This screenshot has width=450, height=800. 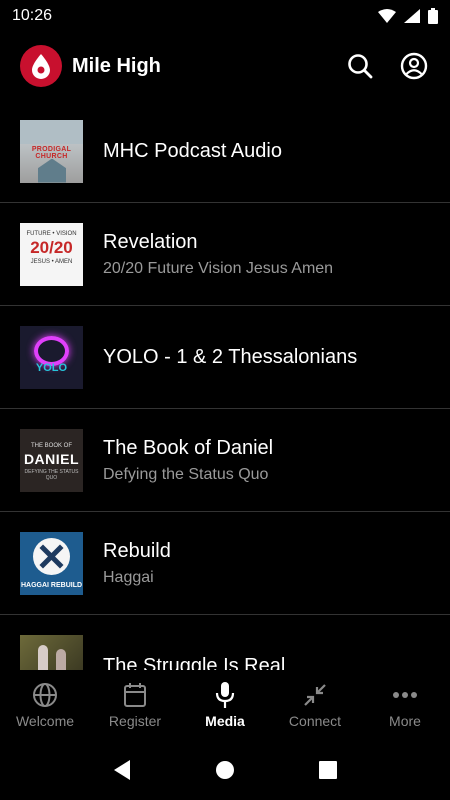 I want to click on nav-item-media: Media, so click(x=225, y=705).